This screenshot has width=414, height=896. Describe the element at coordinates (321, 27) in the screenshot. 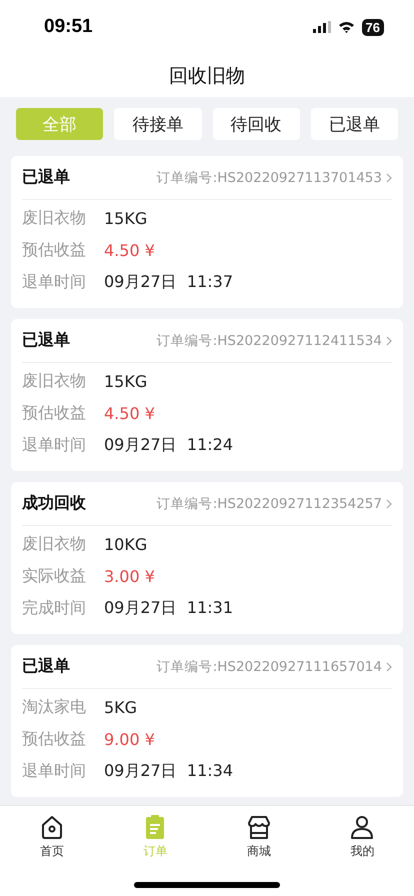

I see `signal-icon` at that location.